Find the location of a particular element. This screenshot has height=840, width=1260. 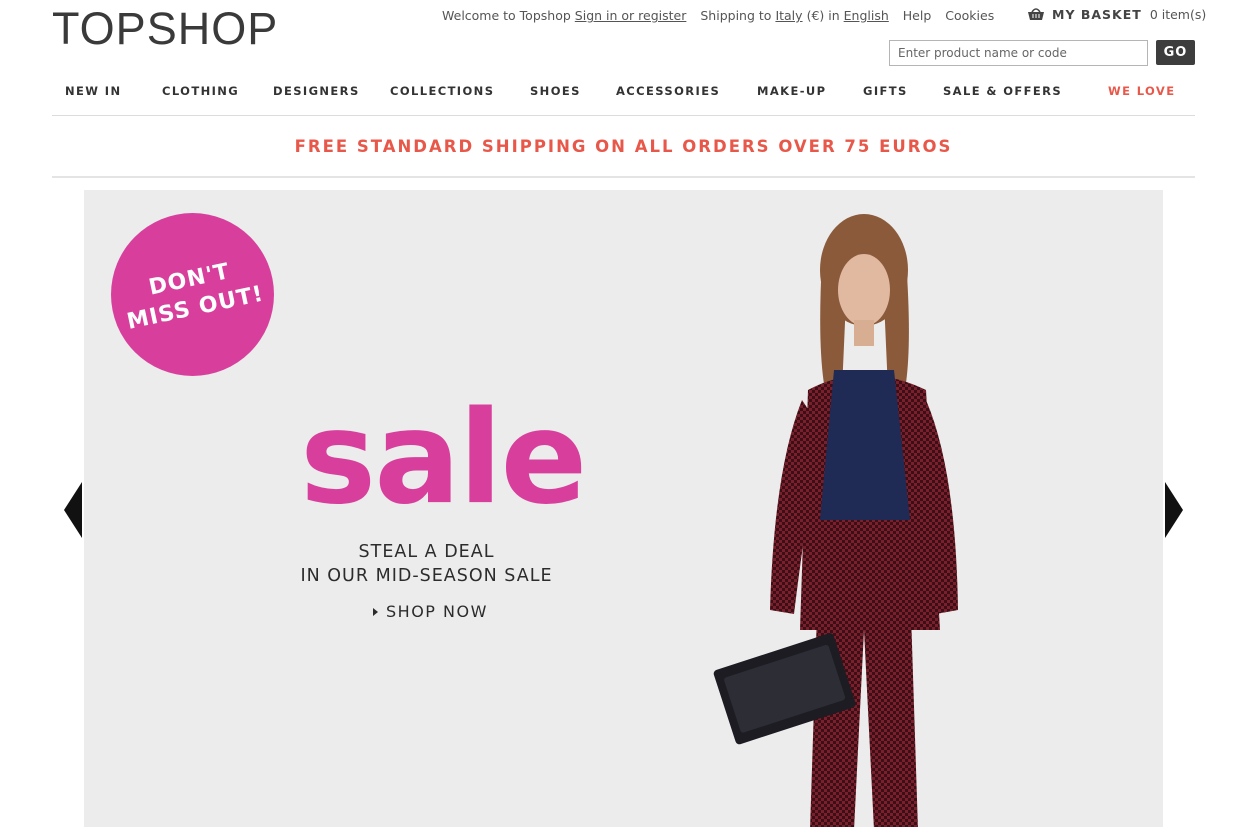

country-link: Italy is located at coordinates (788, 15).